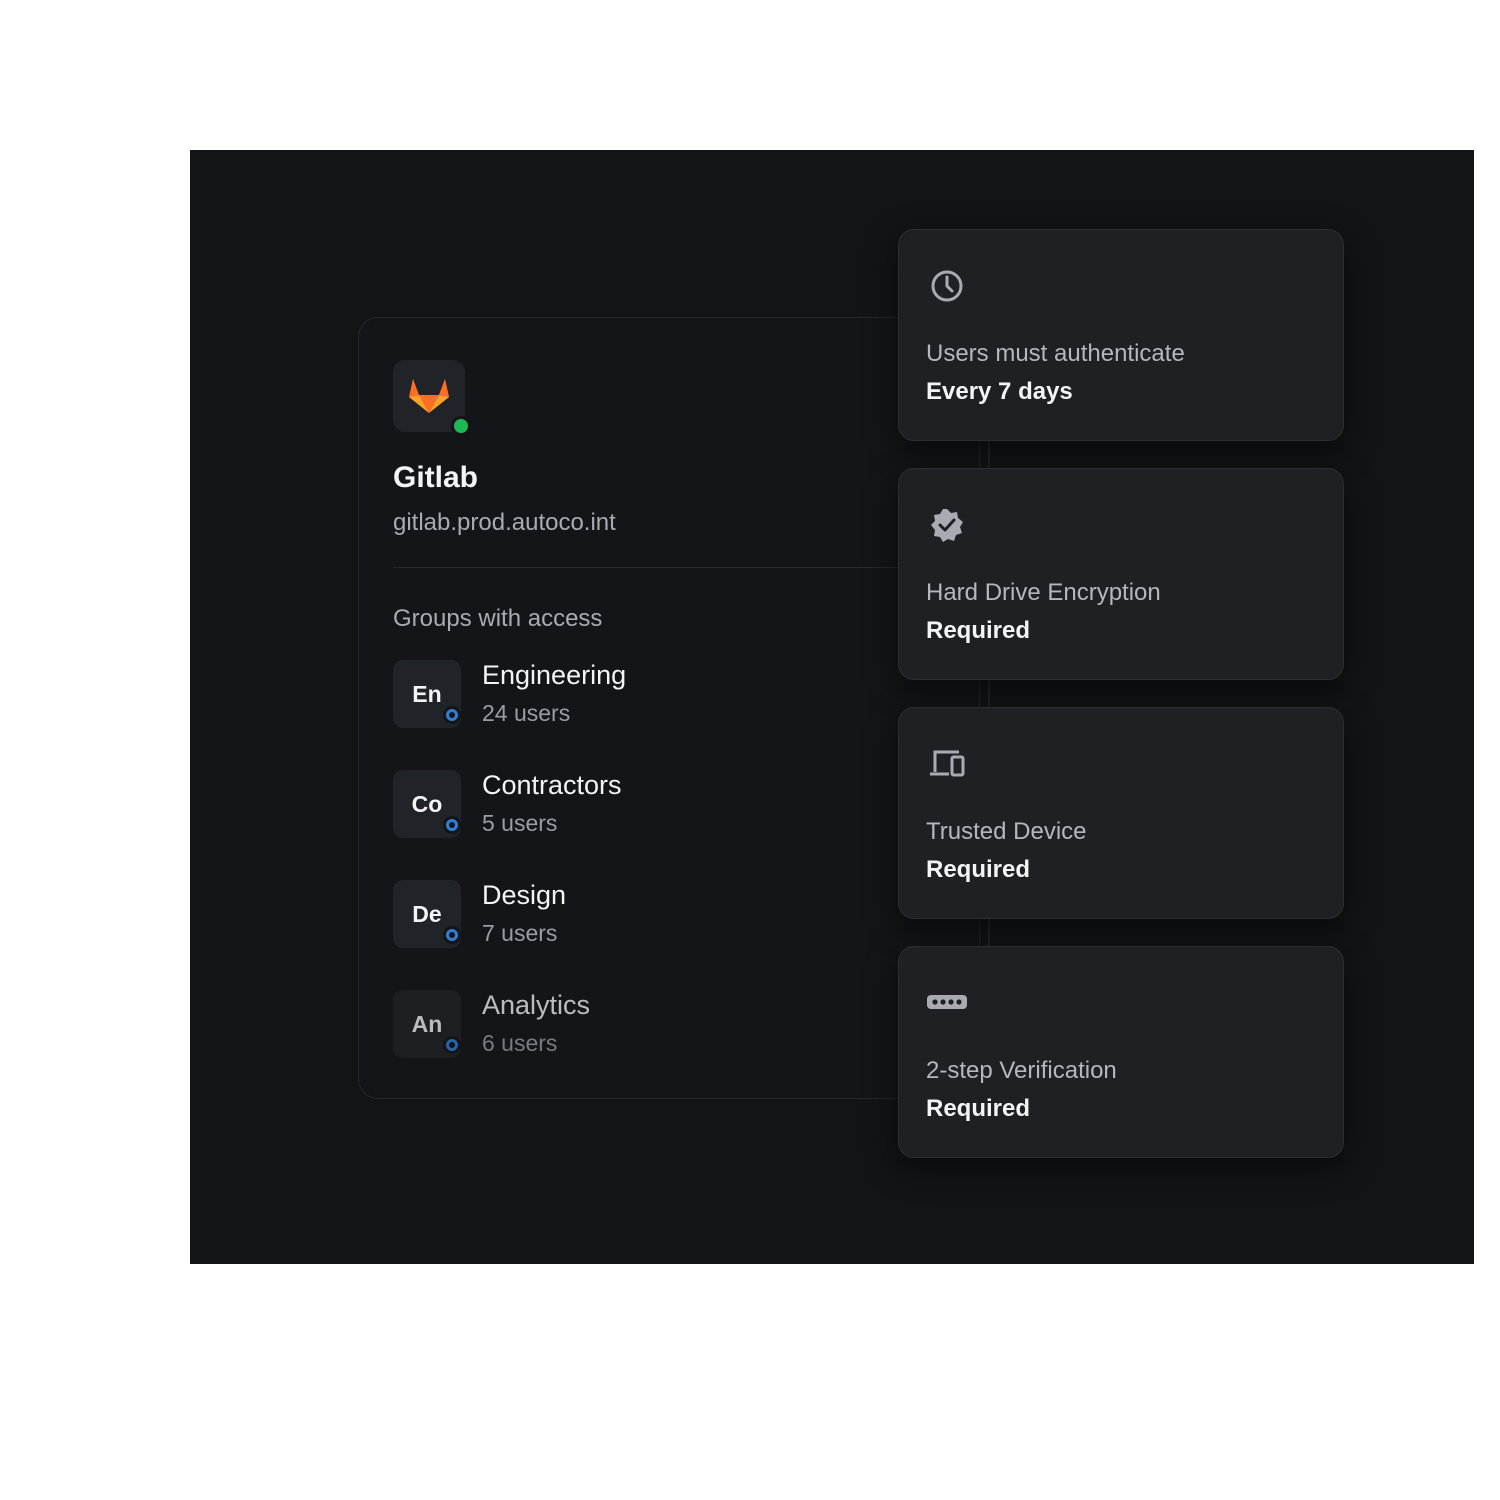  I want to click on group-user-count: 7 users, so click(520, 933).